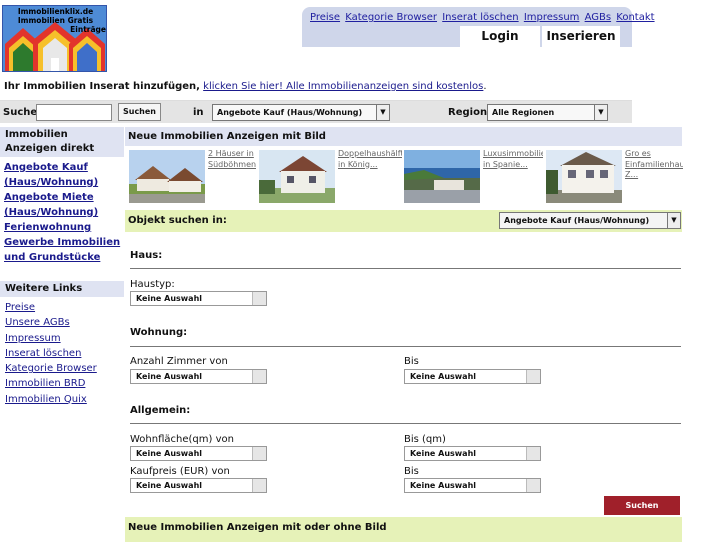  I want to click on sidebar-item-immobilien-quix: Immobilien Quix, so click(65, 399).